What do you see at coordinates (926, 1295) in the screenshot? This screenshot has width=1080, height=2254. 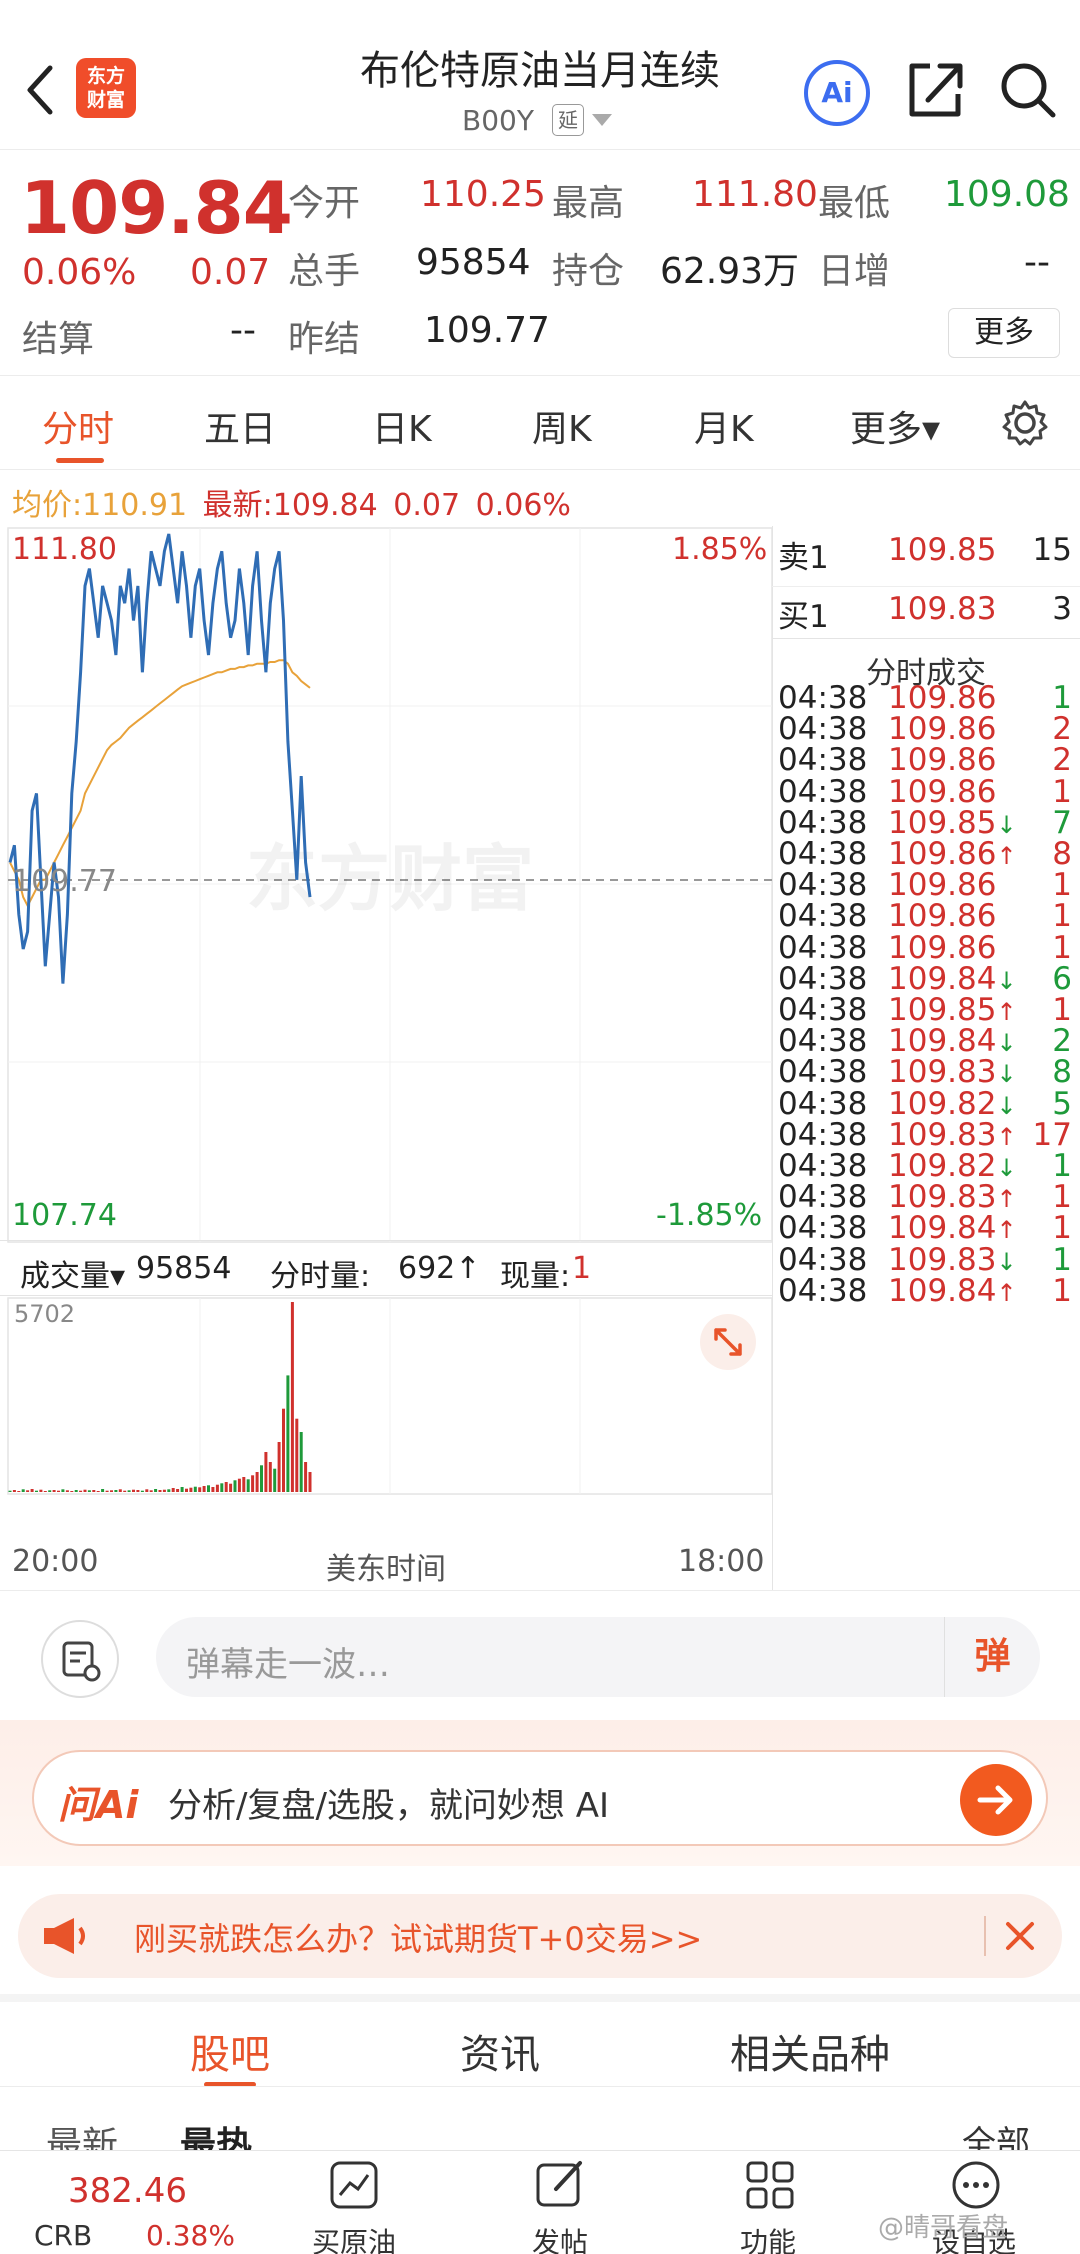 I see `tick-row: 04:38 109.84↑ 1` at bounding box center [926, 1295].